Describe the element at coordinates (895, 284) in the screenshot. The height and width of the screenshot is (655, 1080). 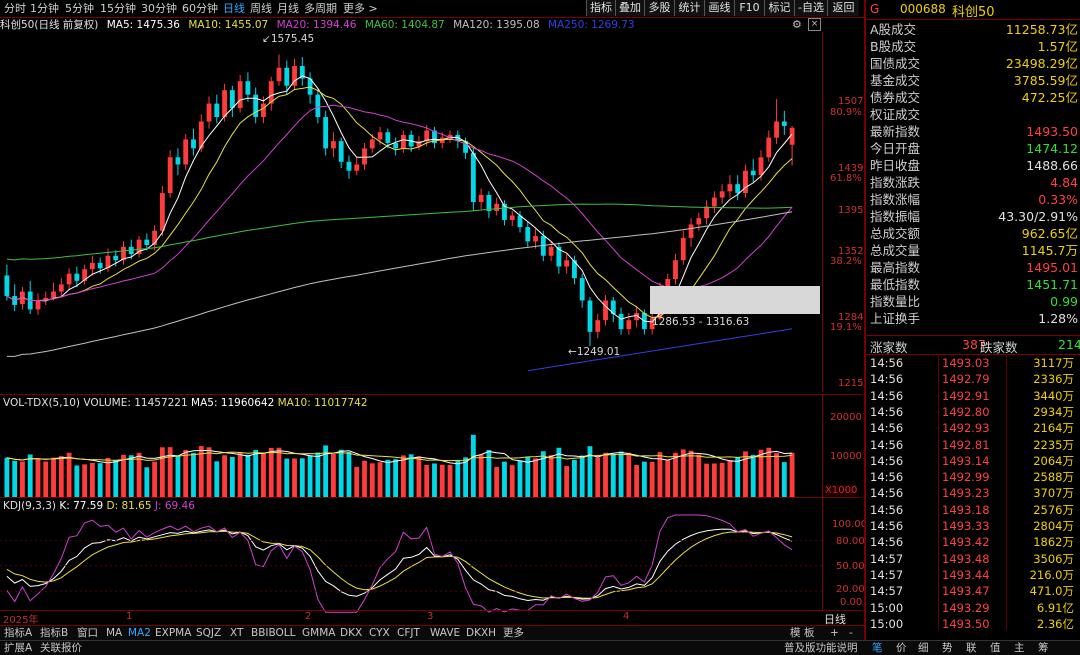
I see `quote-row-label: 最低指数` at that location.